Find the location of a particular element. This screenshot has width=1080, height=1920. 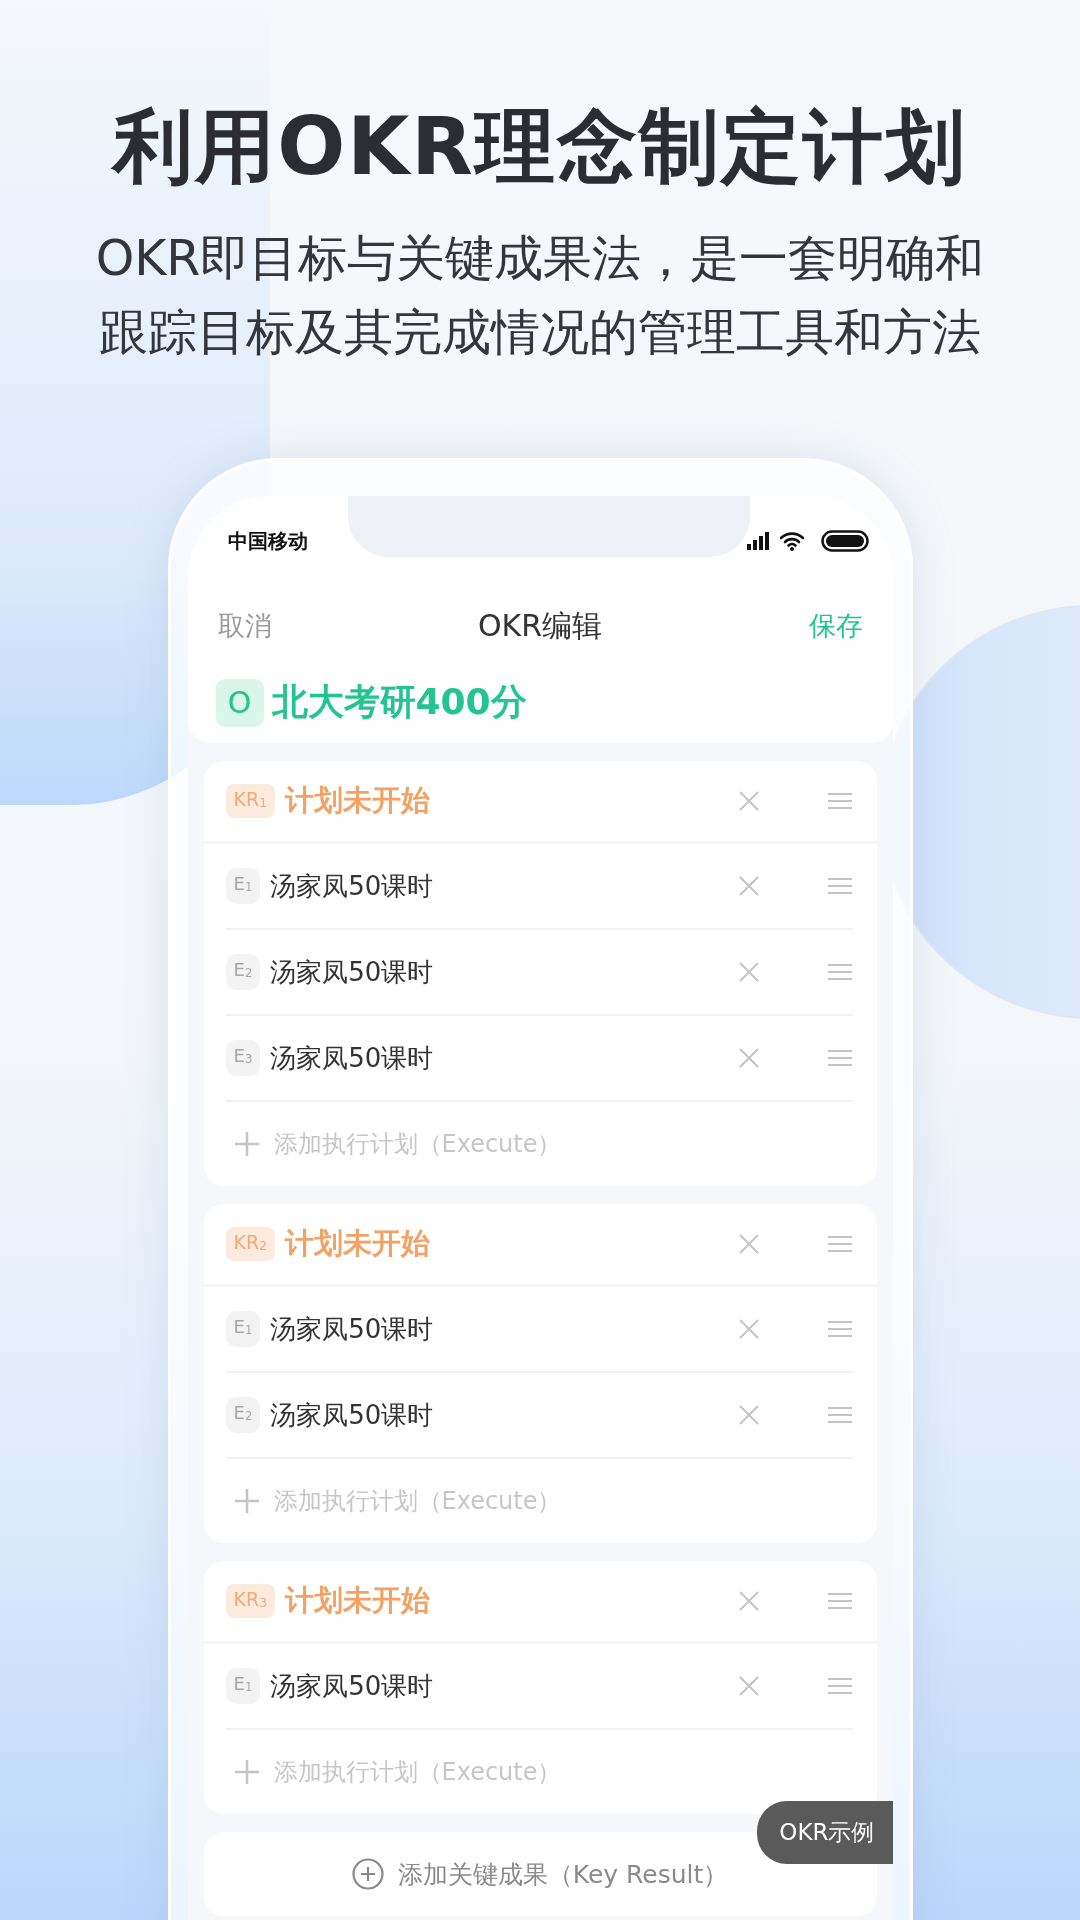

objective-title: 北大考研400分 is located at coordinates (399, 702).